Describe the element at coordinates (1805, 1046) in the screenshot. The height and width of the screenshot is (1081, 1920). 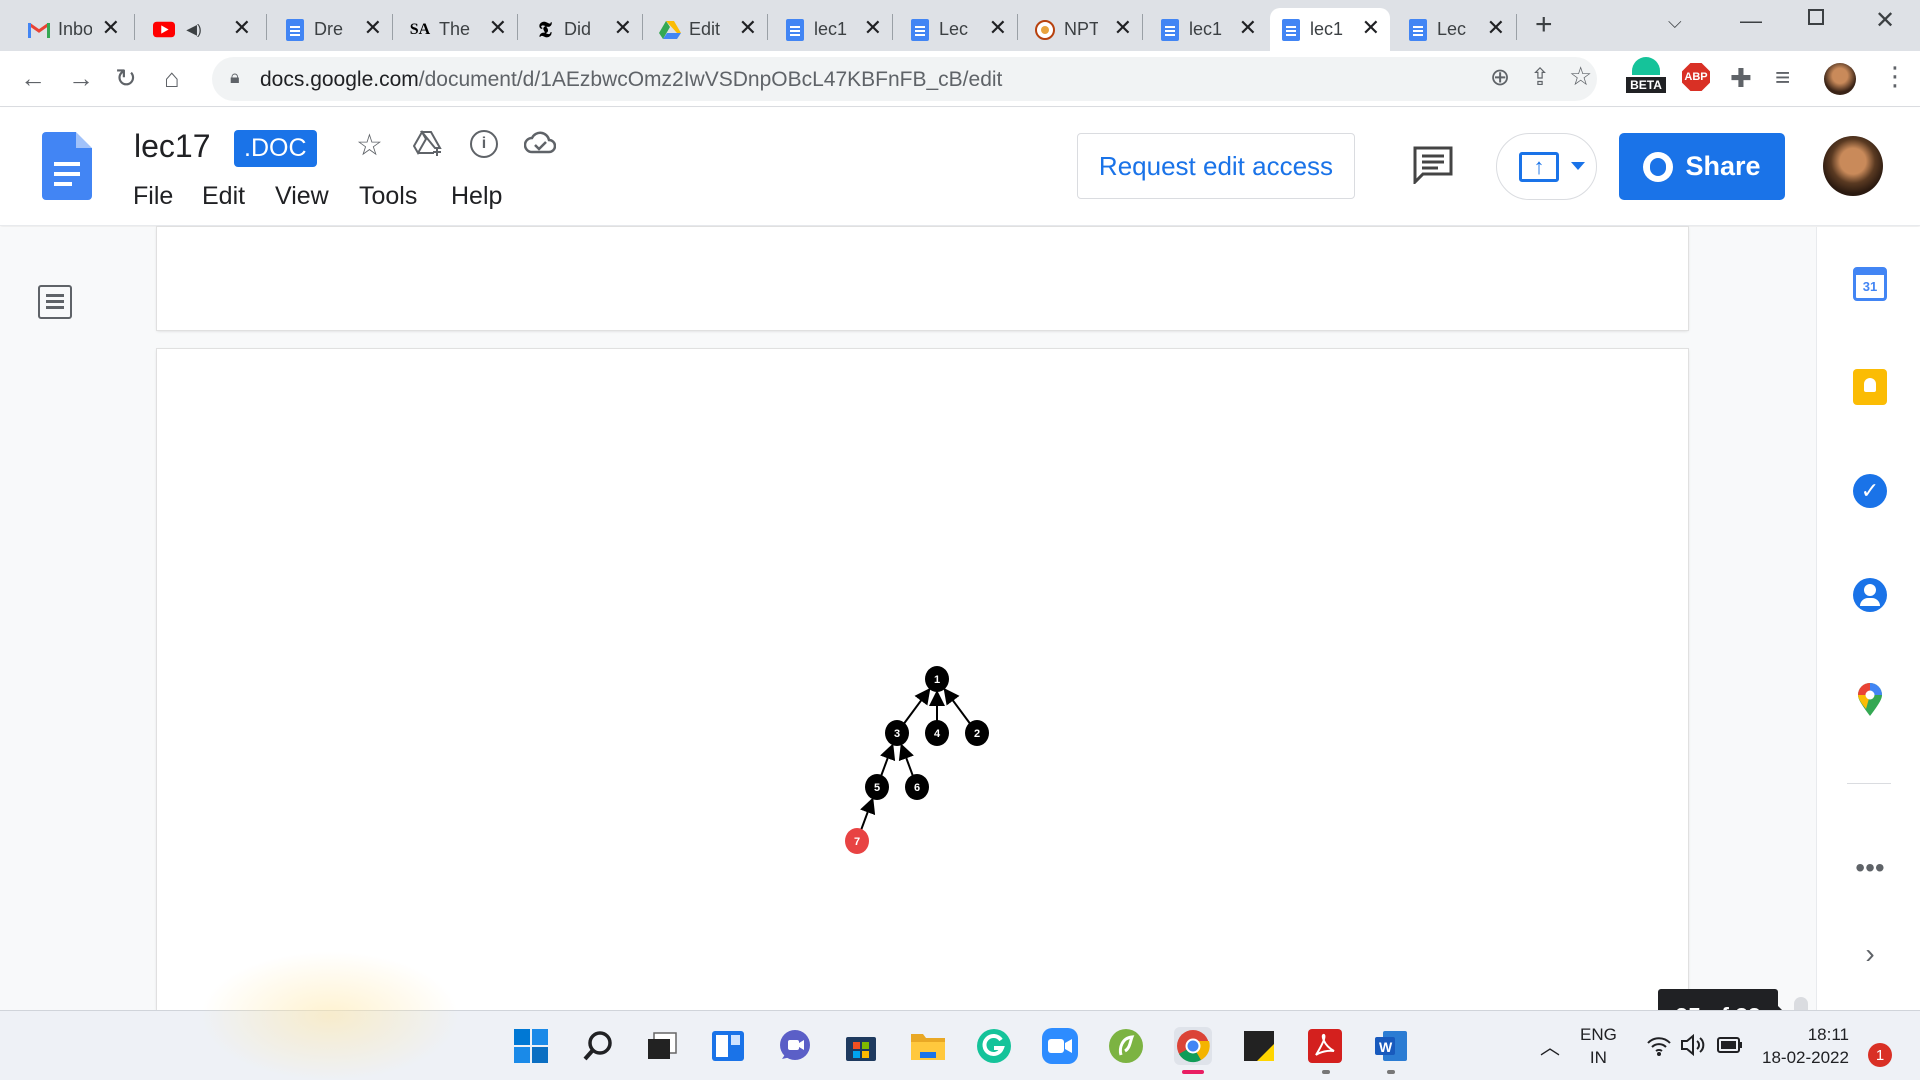
I see `system-clock: 18:11 18-02-2022` at that location.